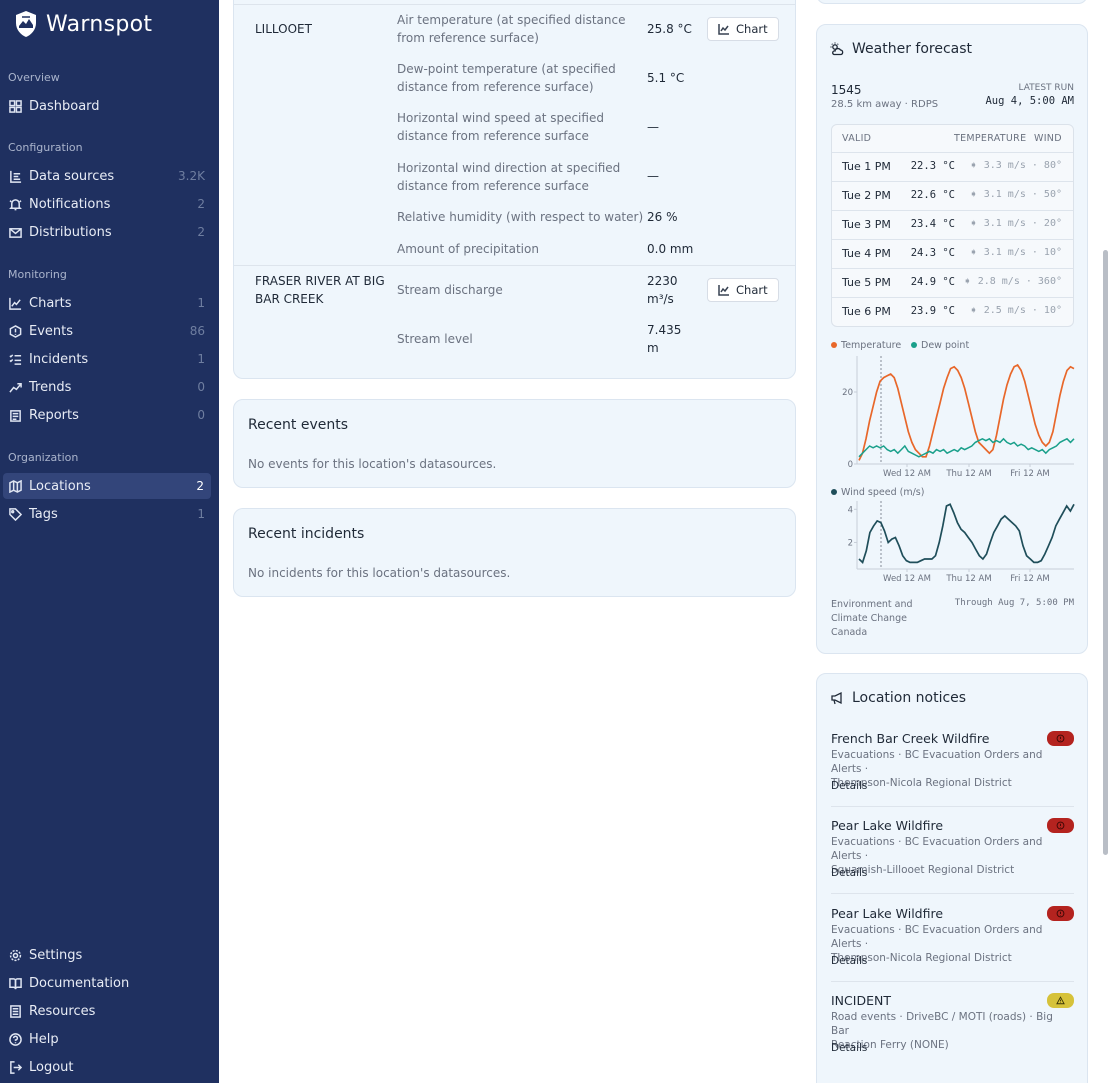 The image size is (1109, 1083). I want to click on nav-heading-organization: Organization, so click(43, 457).